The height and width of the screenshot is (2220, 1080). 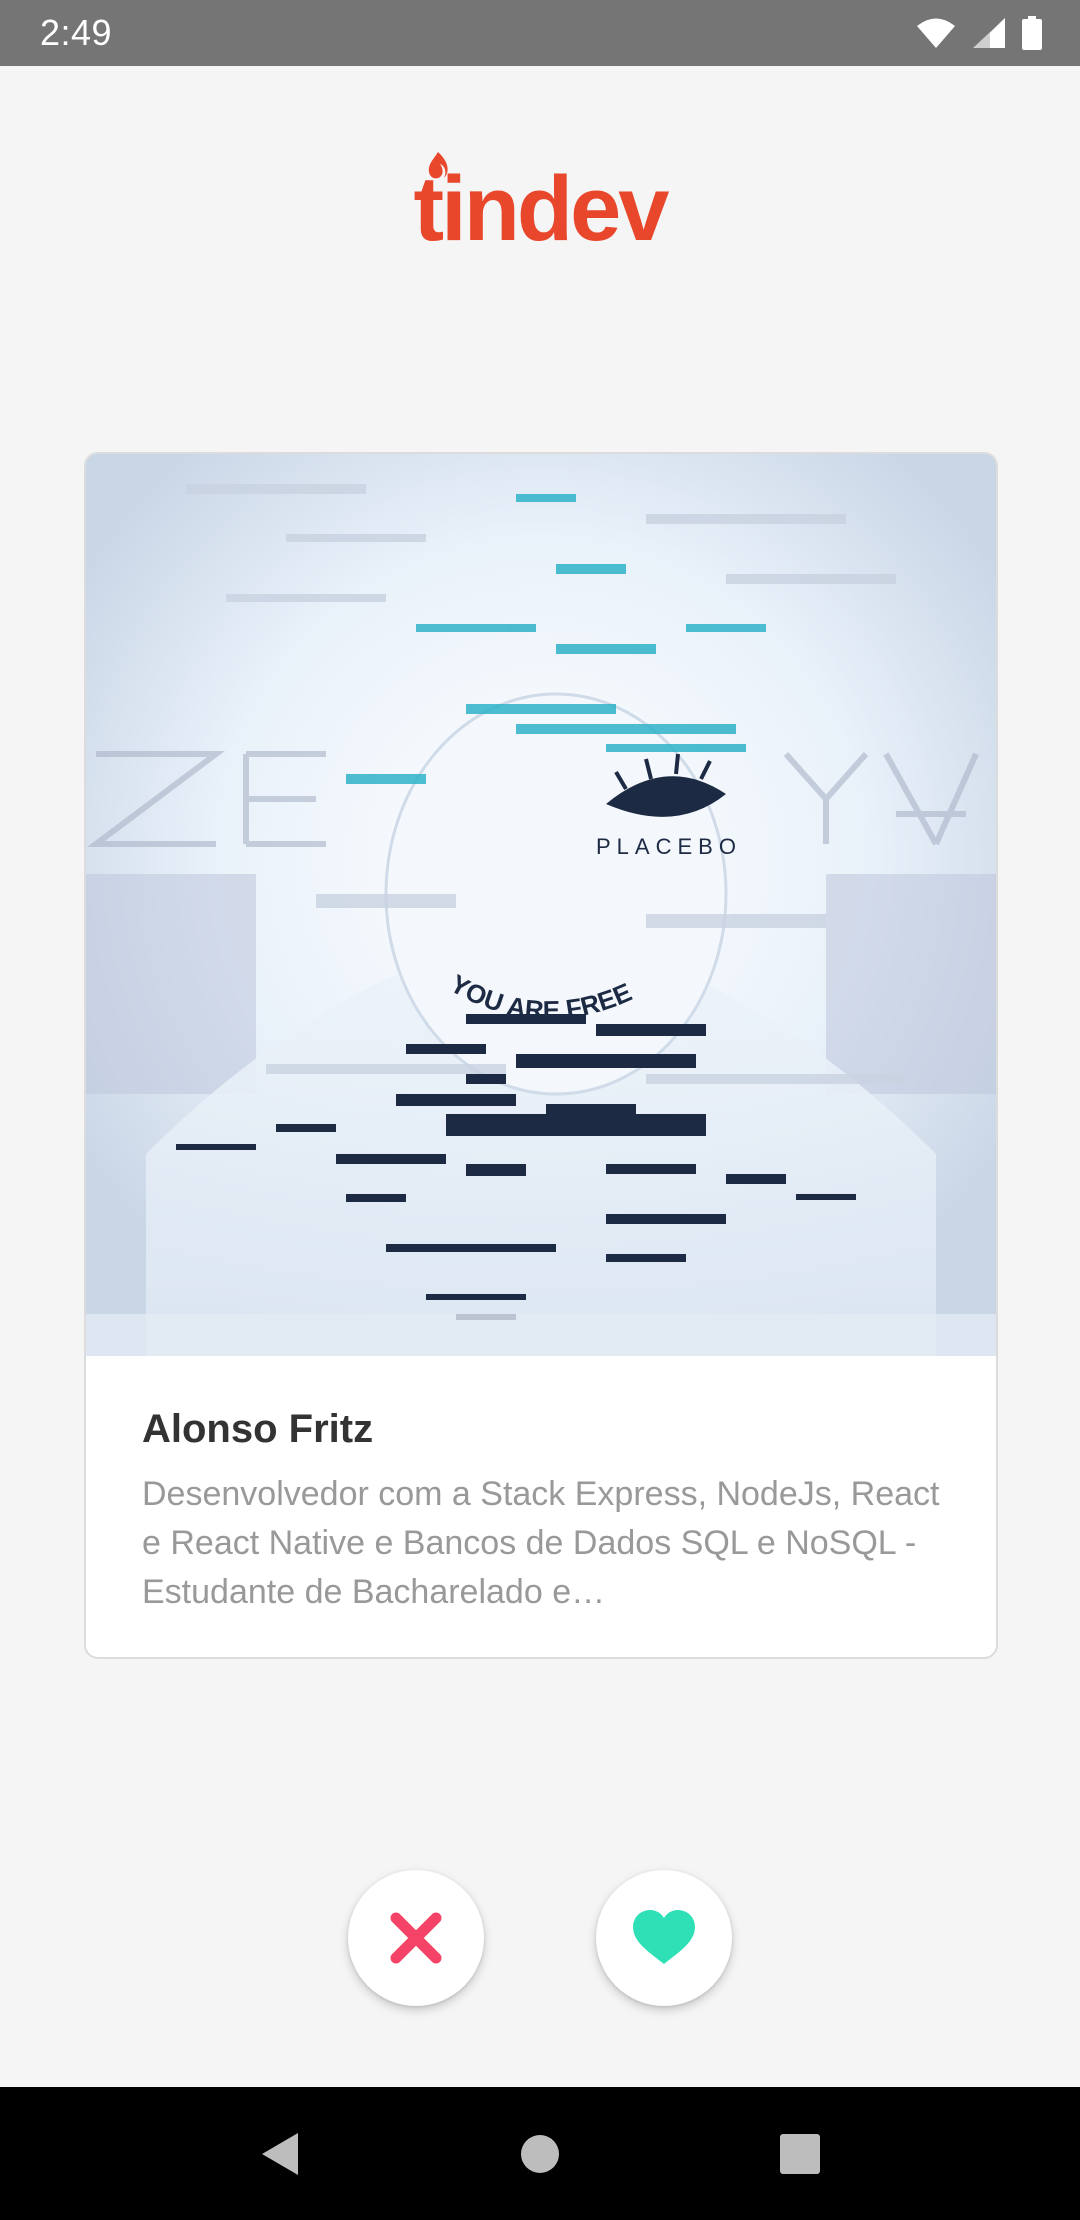 I want to click on home-icon, so click(x=540, y=2153).